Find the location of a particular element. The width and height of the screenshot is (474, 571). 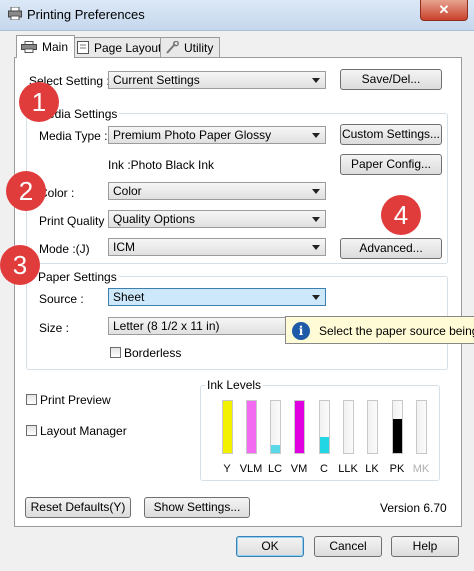

ink-label-y: Y is located at coordinates (227, 469).